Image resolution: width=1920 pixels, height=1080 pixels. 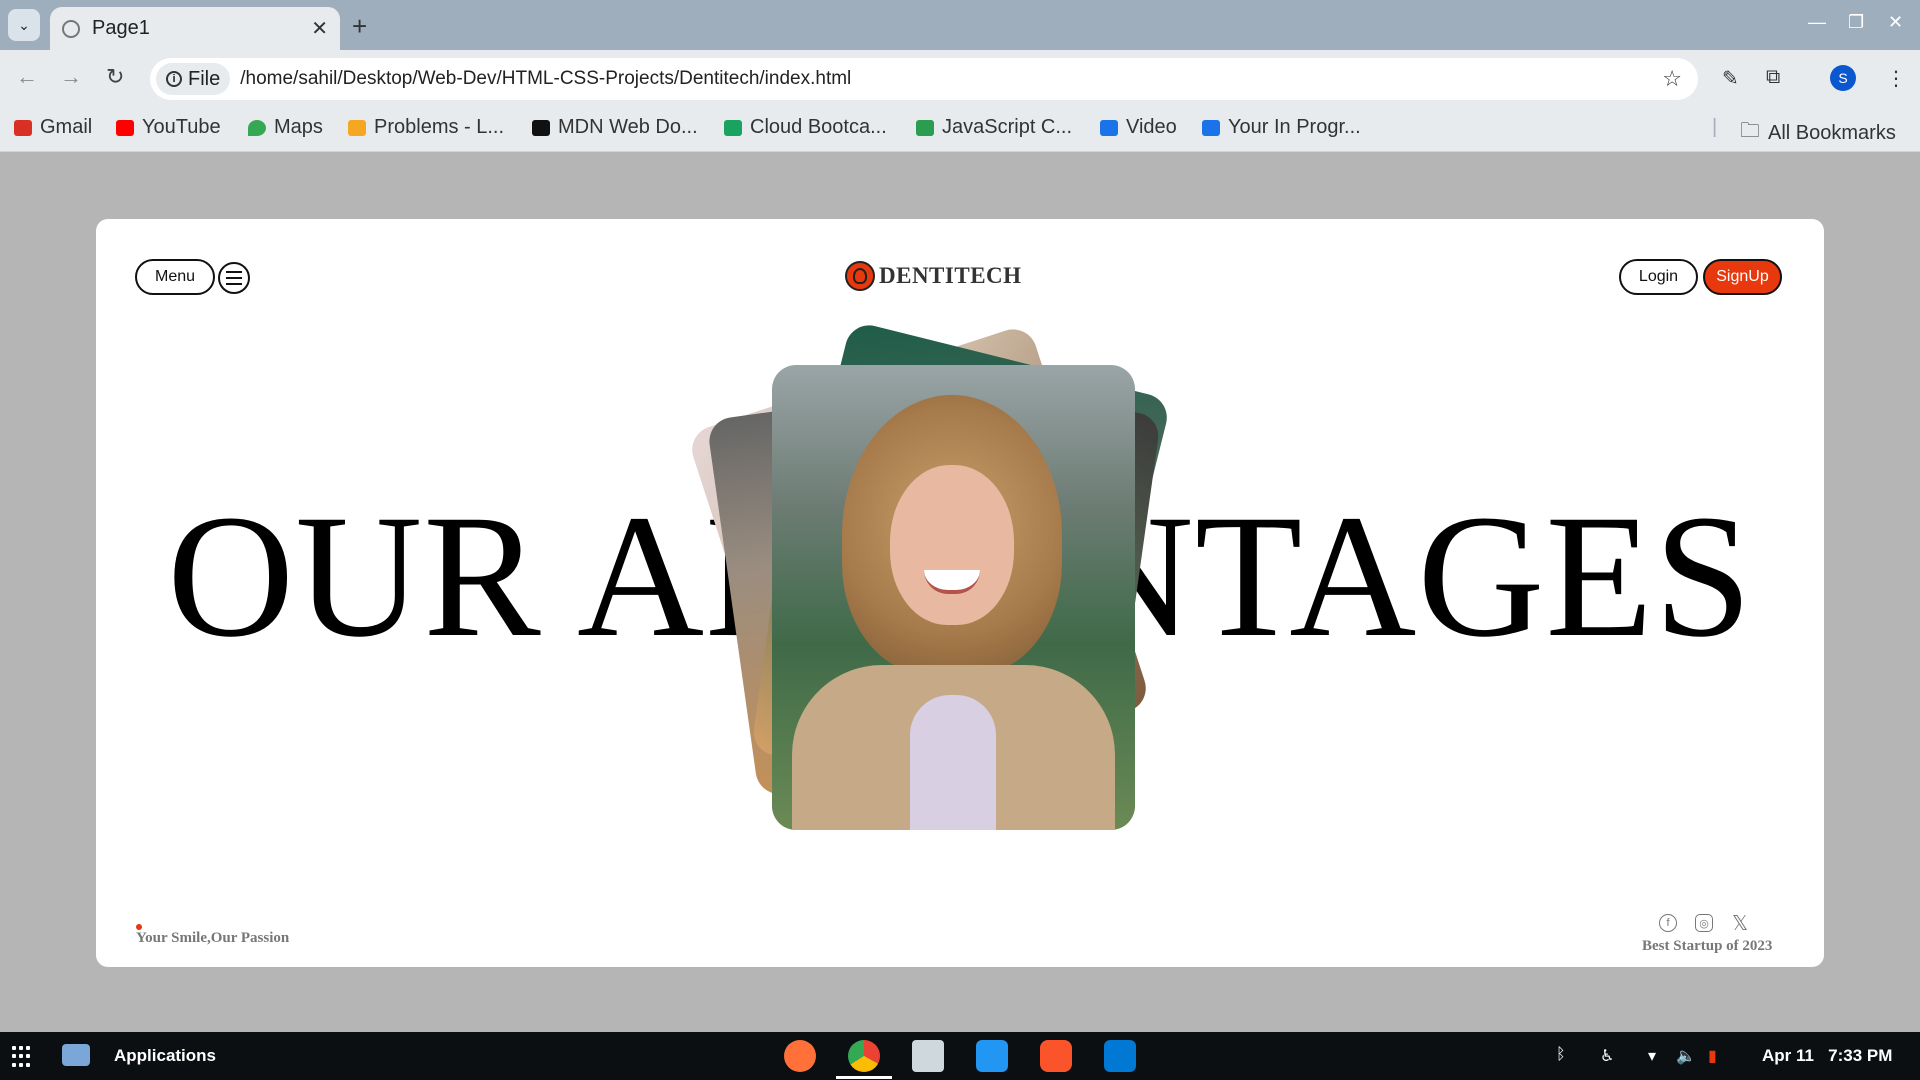 I want to click on pen-icon: ✎, so click(x=1730, y=78).